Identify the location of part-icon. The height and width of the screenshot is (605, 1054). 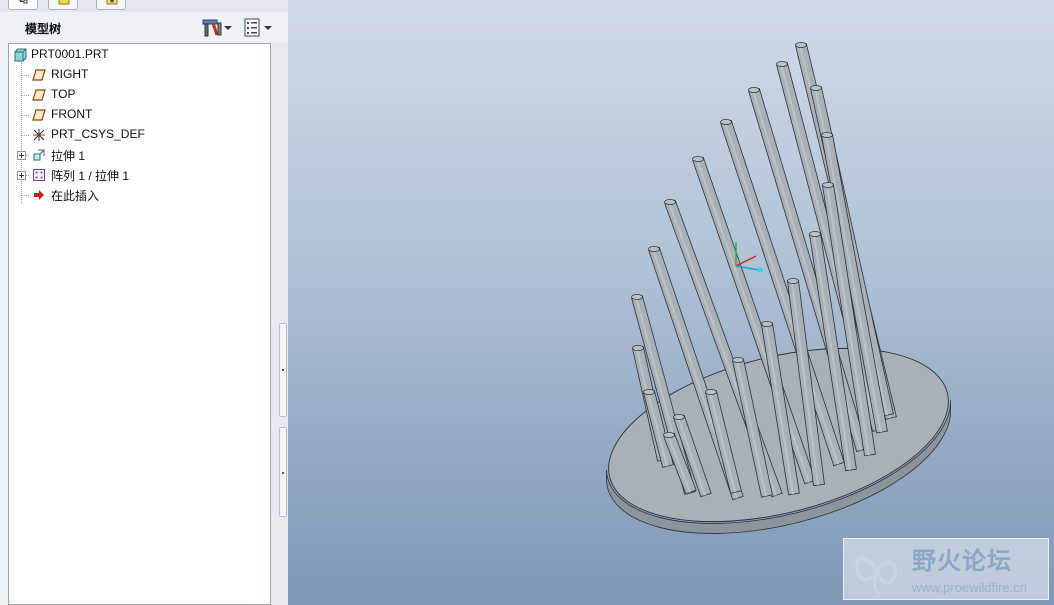
(20, 55).